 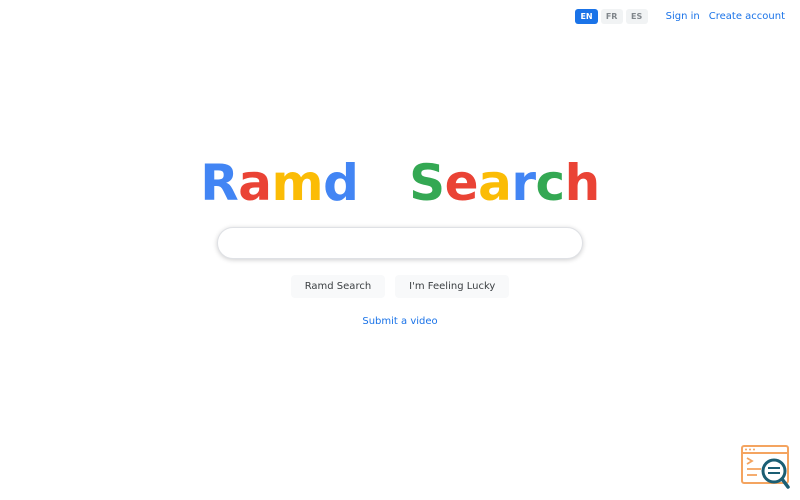 I want to click on logo-letter: r, so click(x=523, y=183).